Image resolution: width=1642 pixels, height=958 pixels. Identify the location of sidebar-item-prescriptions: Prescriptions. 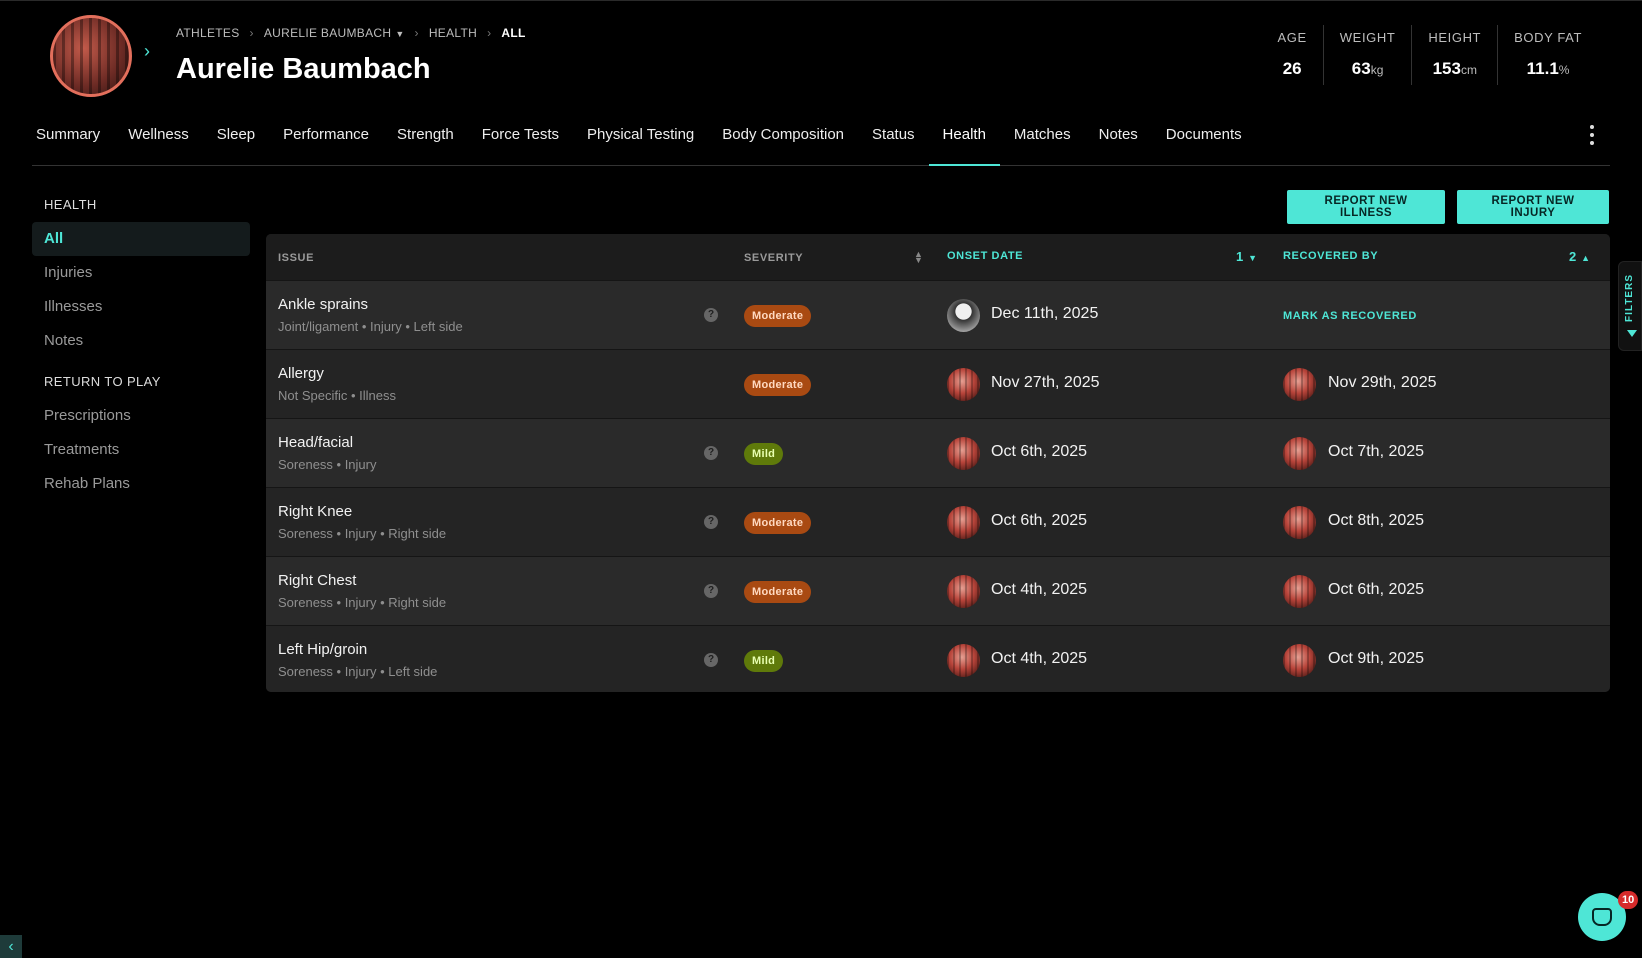
(141, 416).